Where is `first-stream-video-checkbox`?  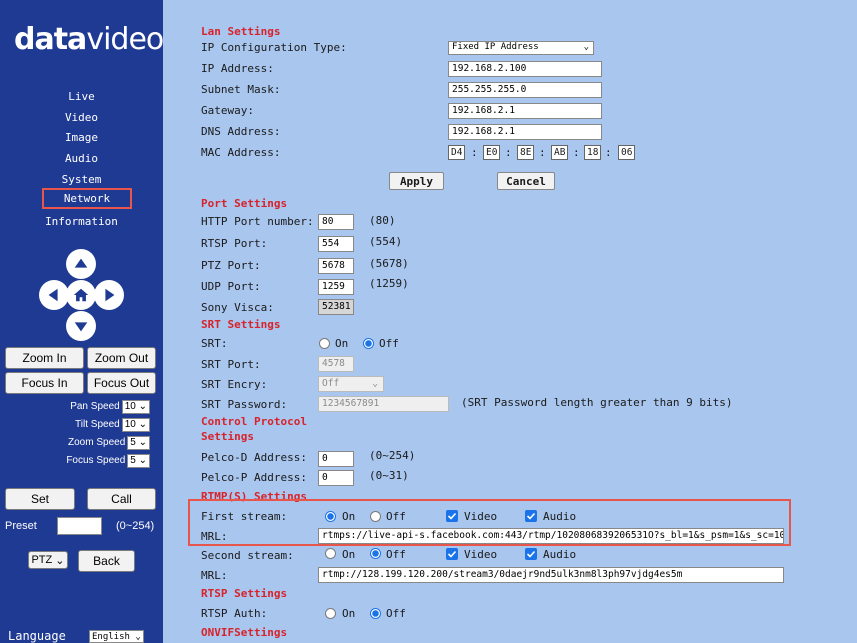
first-stream-video-checkbox is located at coordinates (452, 516).